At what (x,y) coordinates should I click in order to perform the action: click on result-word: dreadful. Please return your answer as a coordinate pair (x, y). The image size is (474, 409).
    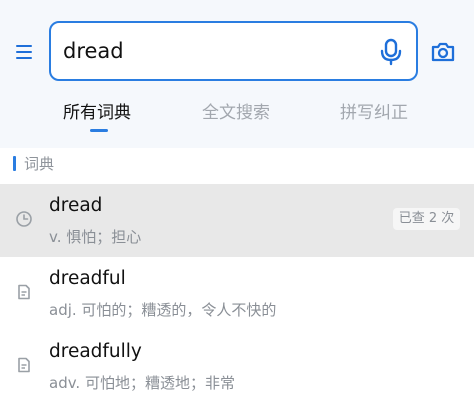
    Looking at the image, I should click on (87, 278).